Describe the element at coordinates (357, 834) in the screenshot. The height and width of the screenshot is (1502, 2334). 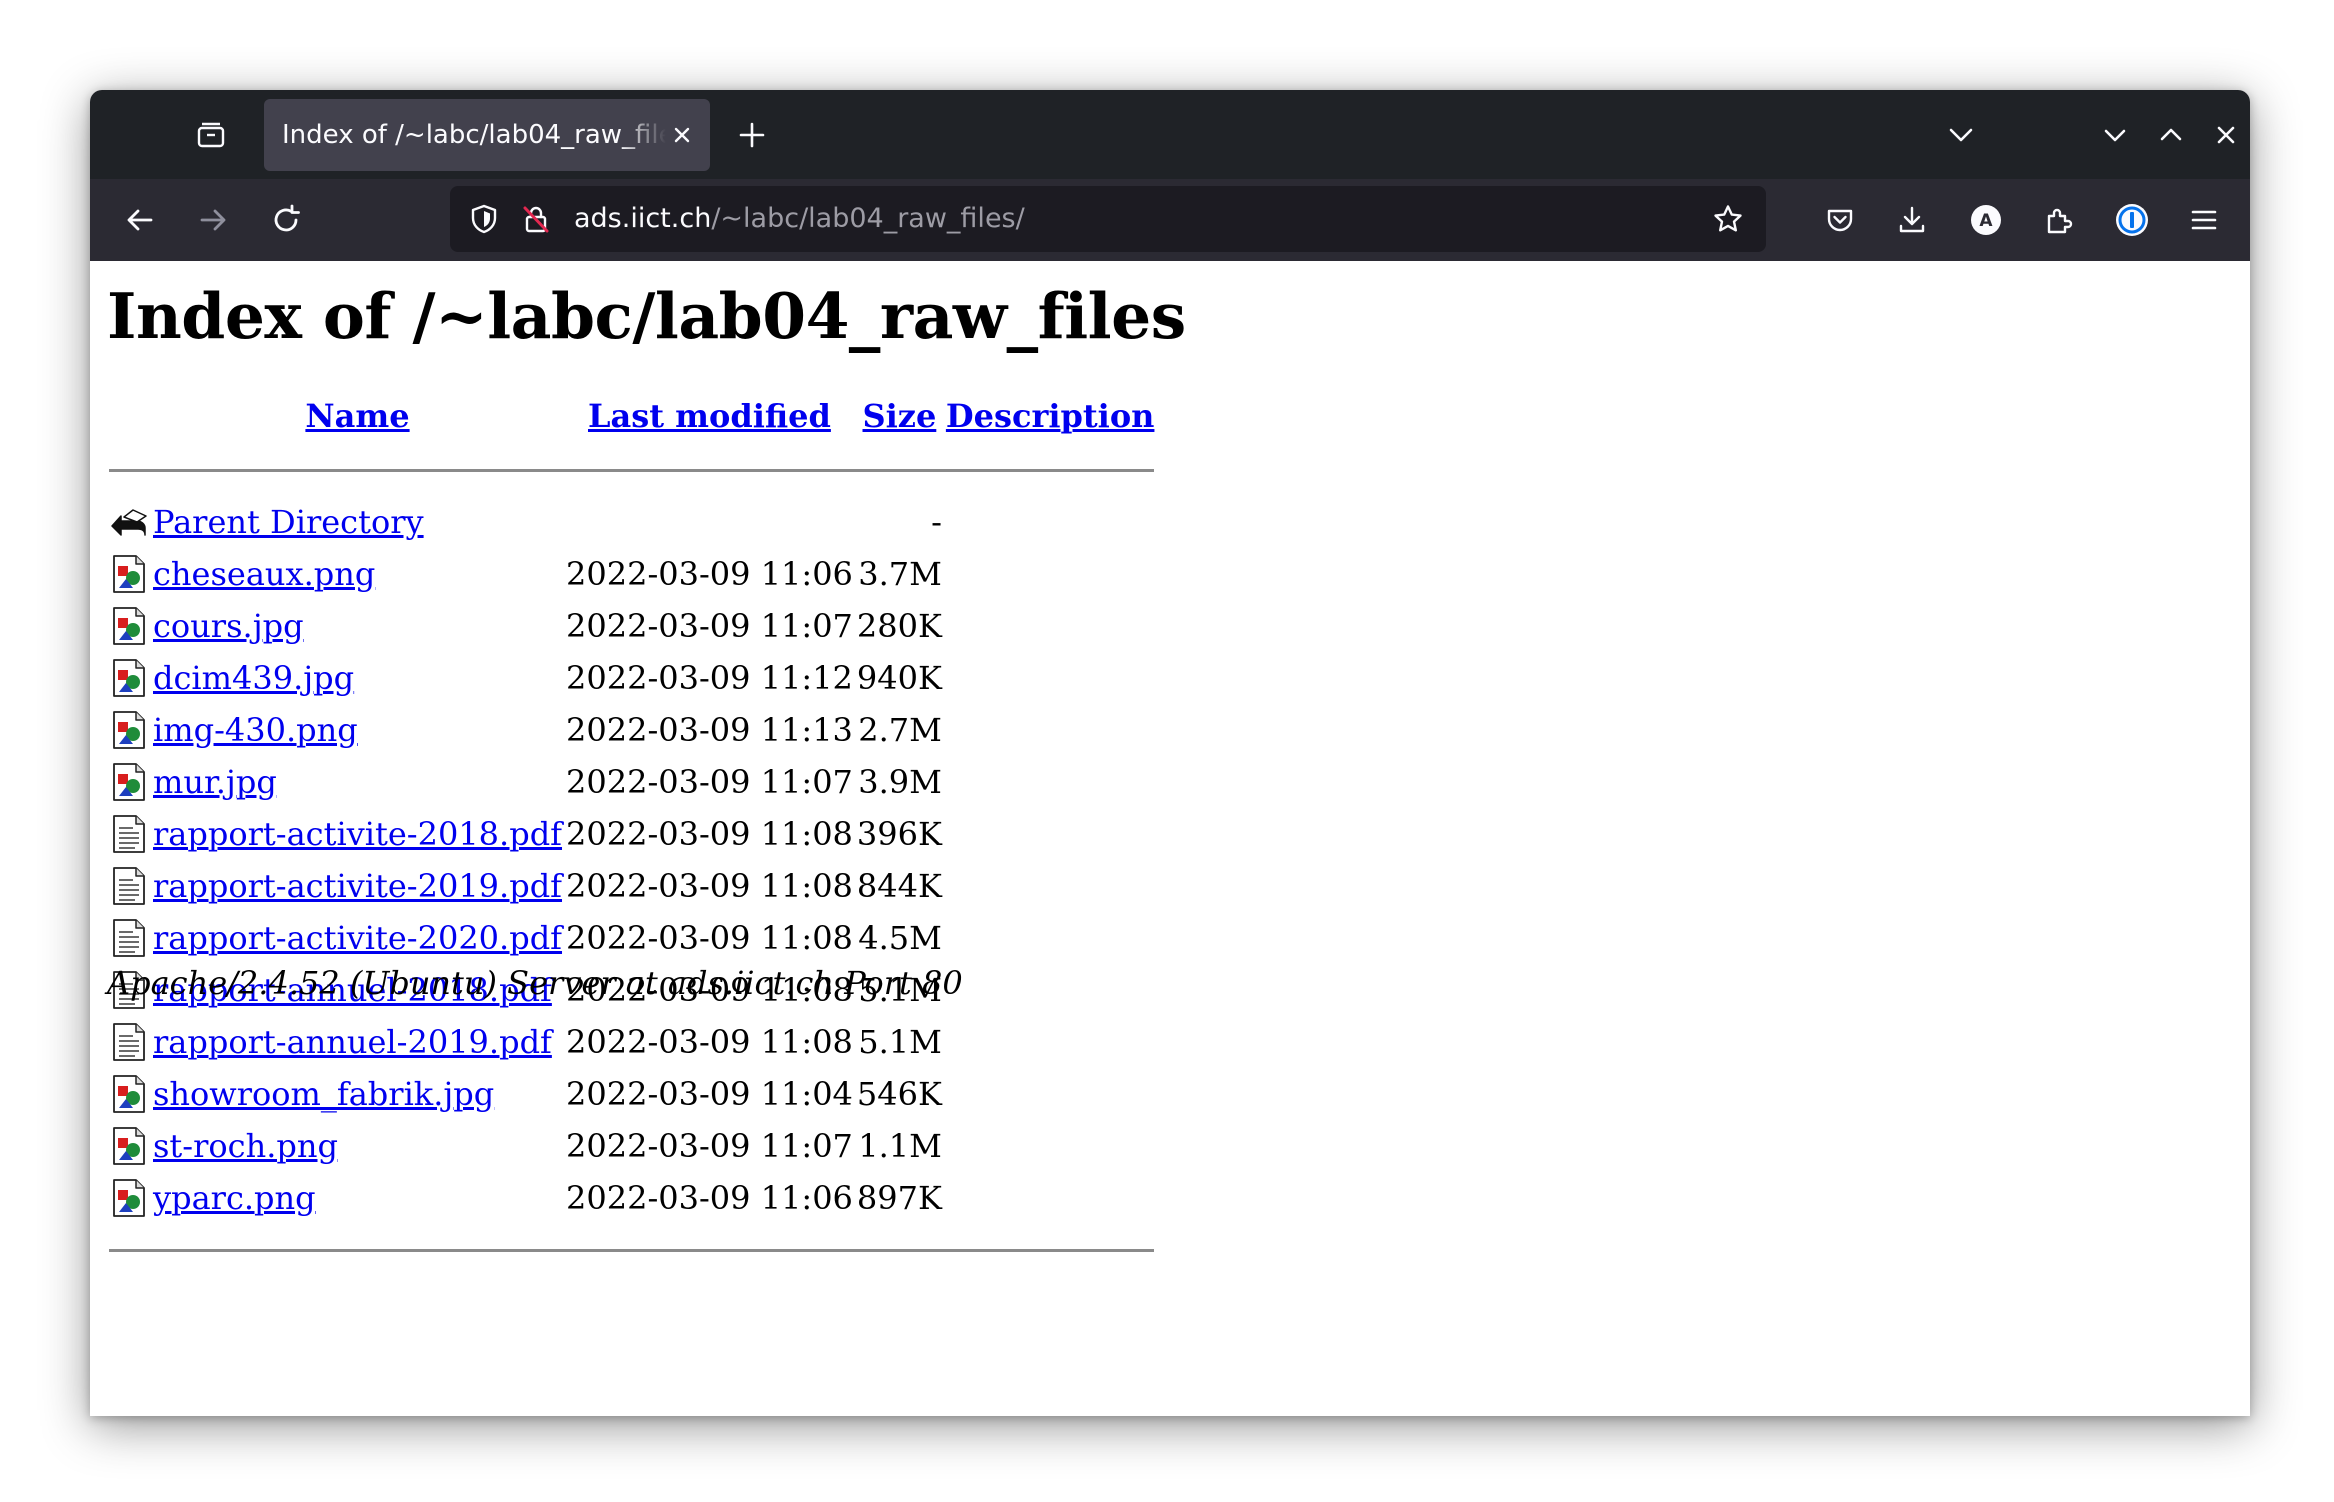
I see `file-link: rapport-activite-2018.pdf` at that location.